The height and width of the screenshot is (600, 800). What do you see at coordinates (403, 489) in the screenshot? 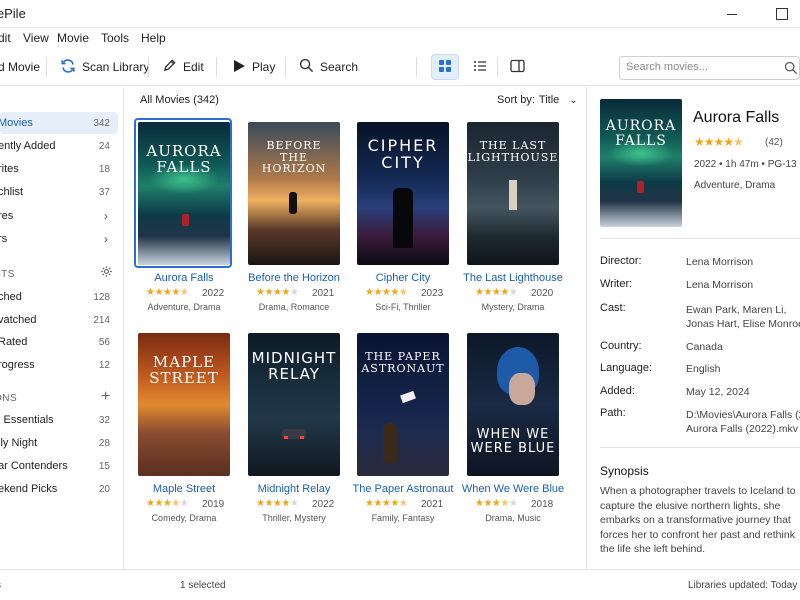
I see `movie-title: The Paper Astronaut` at bounding box center [403, 489].